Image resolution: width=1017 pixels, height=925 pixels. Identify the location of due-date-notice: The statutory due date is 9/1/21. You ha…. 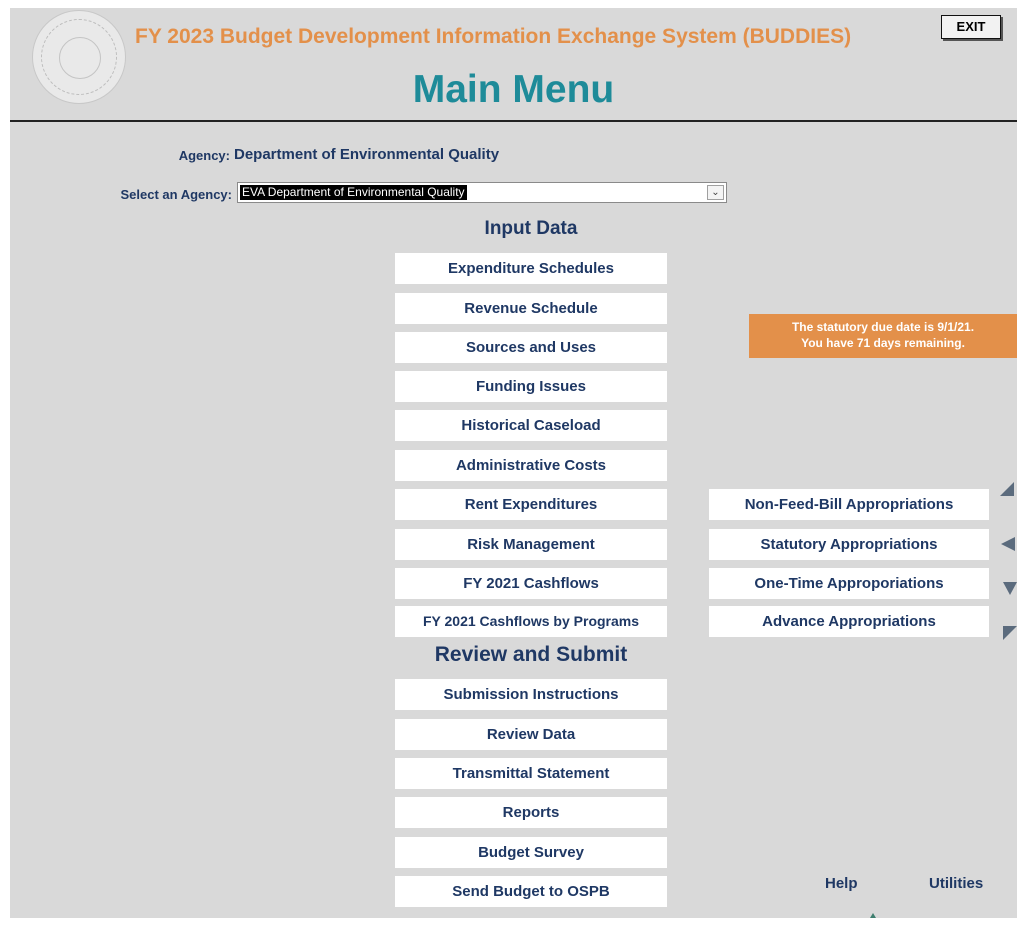
(883, 336).